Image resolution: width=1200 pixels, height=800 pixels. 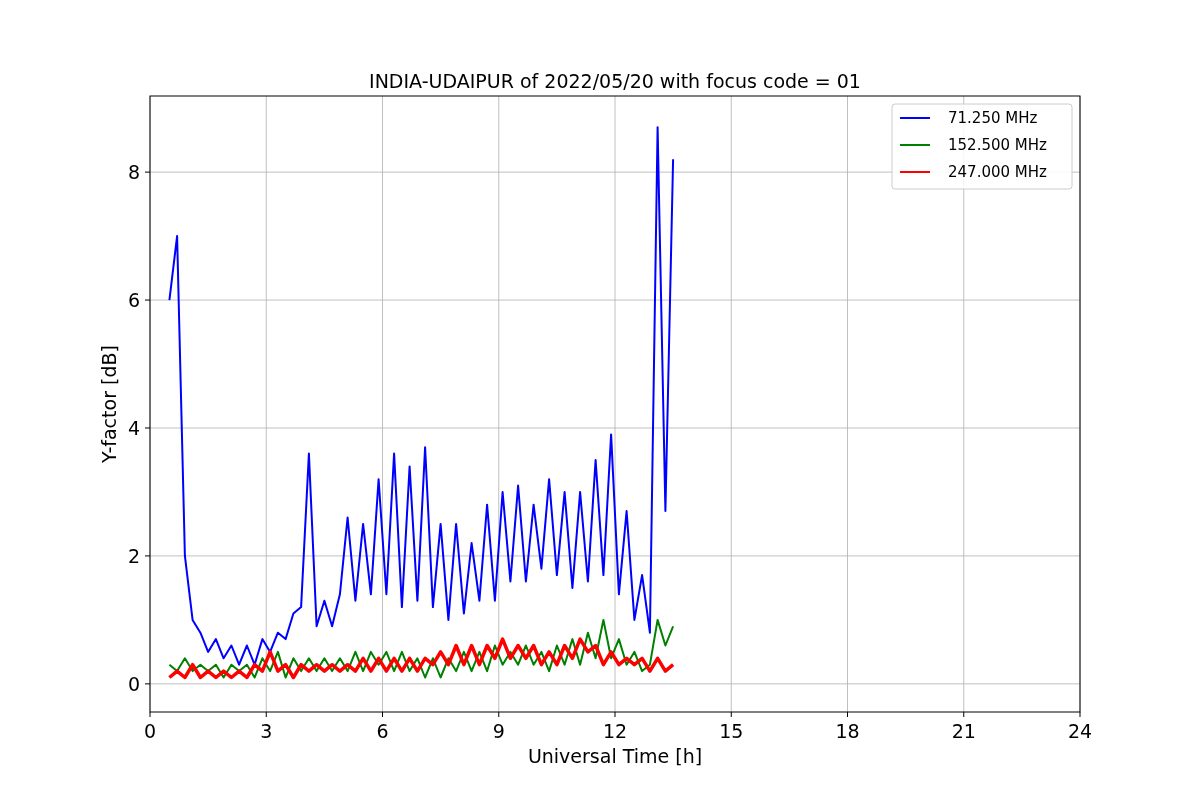 What do you see at coordinates (150, 731) in the screenshot?
I see `x-tick-label: 0` at bounding box center [150, 731].